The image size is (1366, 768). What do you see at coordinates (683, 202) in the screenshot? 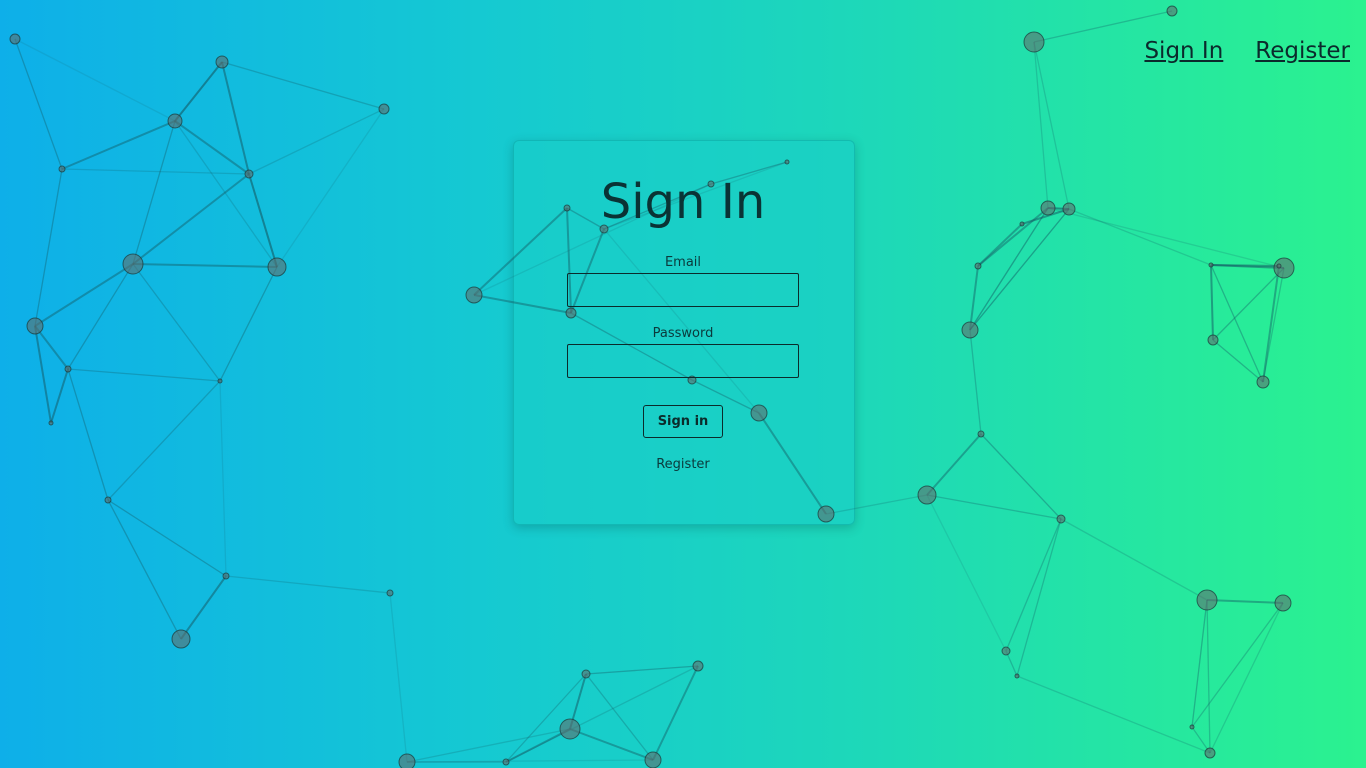
I see `page-title: Sign In` at bounding box center [683, 202].